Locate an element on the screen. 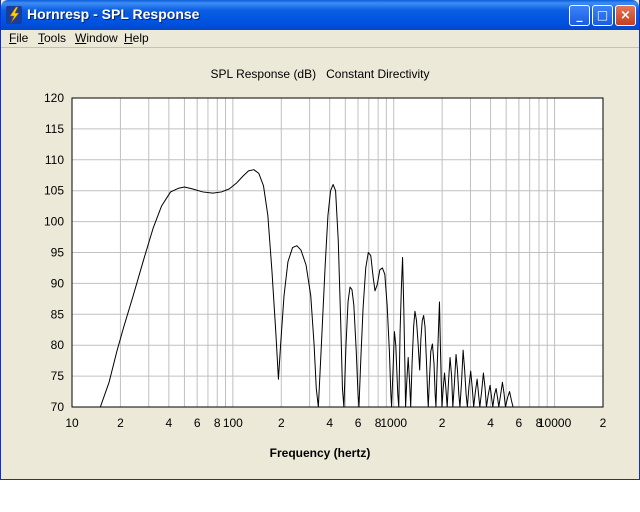 The height and width of the screenshot is (512, 640). y-tick-label: 120 is located at coordinates (54, 98).